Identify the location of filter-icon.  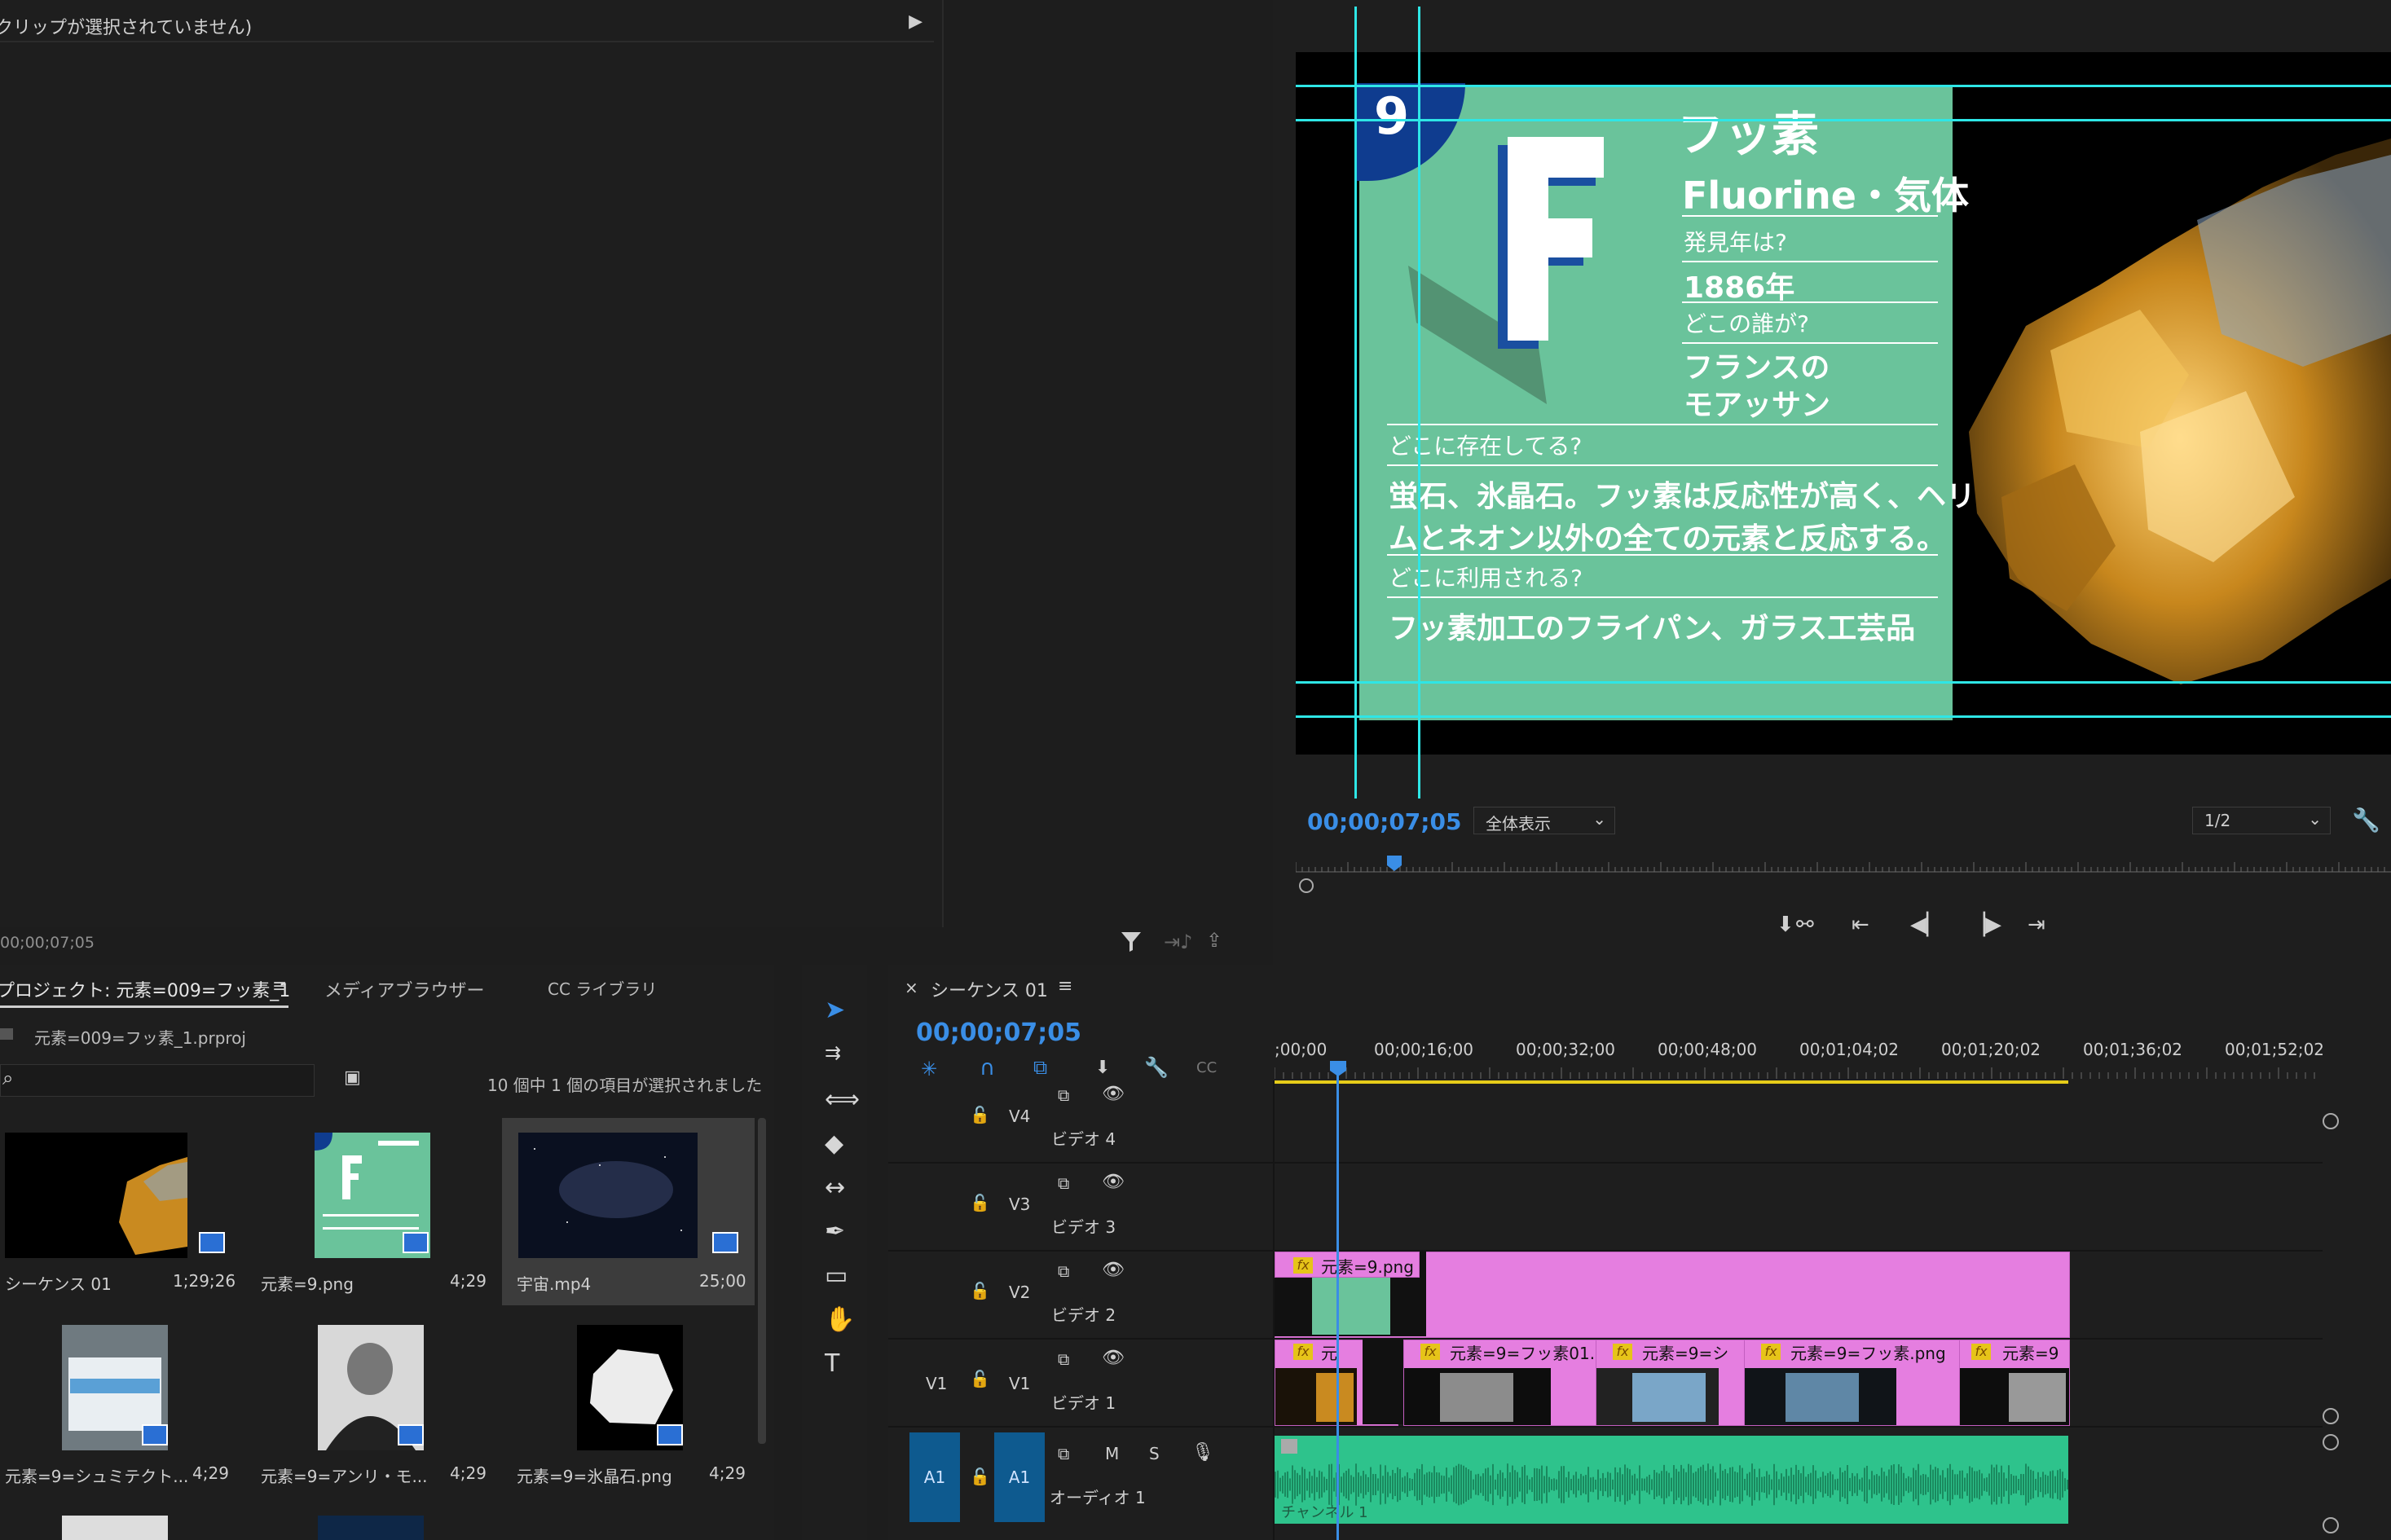
(1131, 941).